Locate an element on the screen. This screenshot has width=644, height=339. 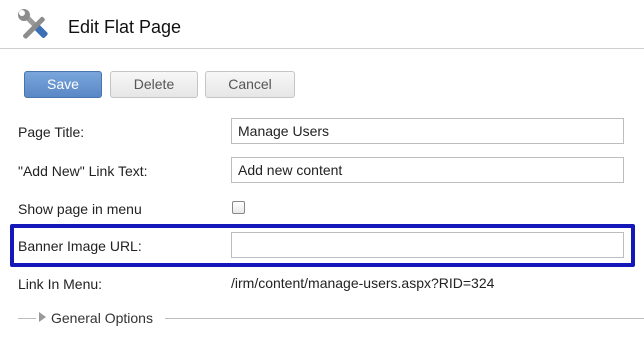
banner-image-url-label: Banner Image URL: is located at coordinates (80, 246).